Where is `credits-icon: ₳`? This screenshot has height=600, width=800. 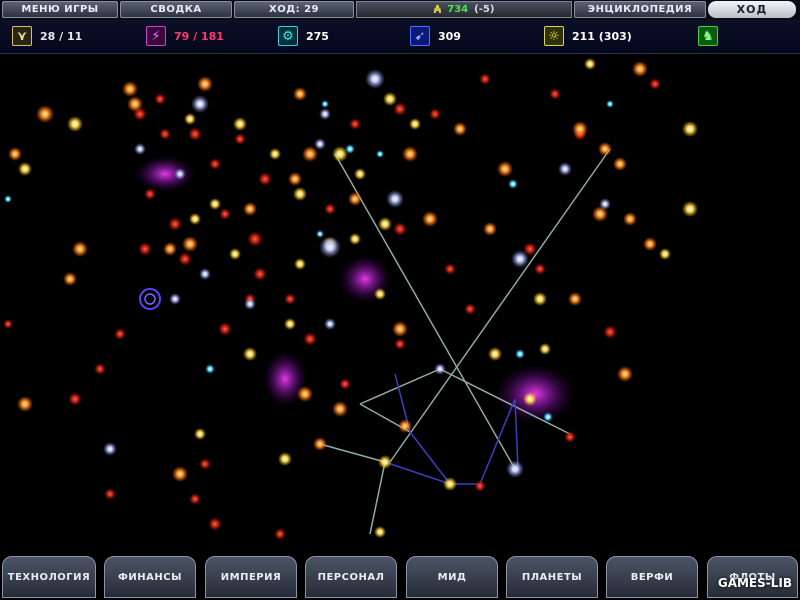 credits-icon: ₳ is located at coordinates (437, 9).